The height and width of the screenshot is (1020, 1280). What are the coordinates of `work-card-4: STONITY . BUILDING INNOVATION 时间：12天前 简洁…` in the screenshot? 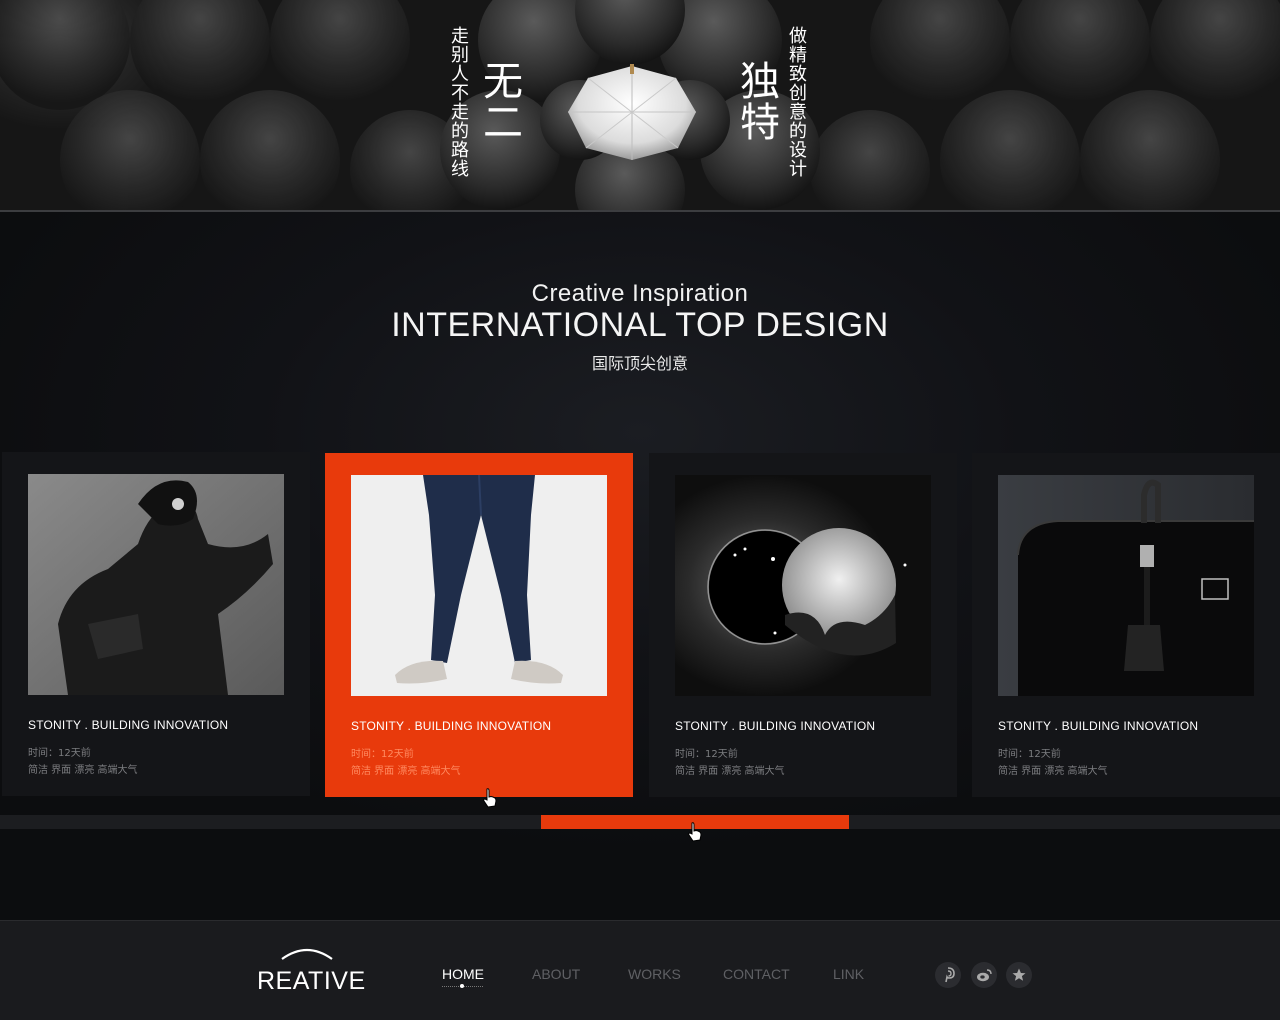 It's located at (1126, 625).